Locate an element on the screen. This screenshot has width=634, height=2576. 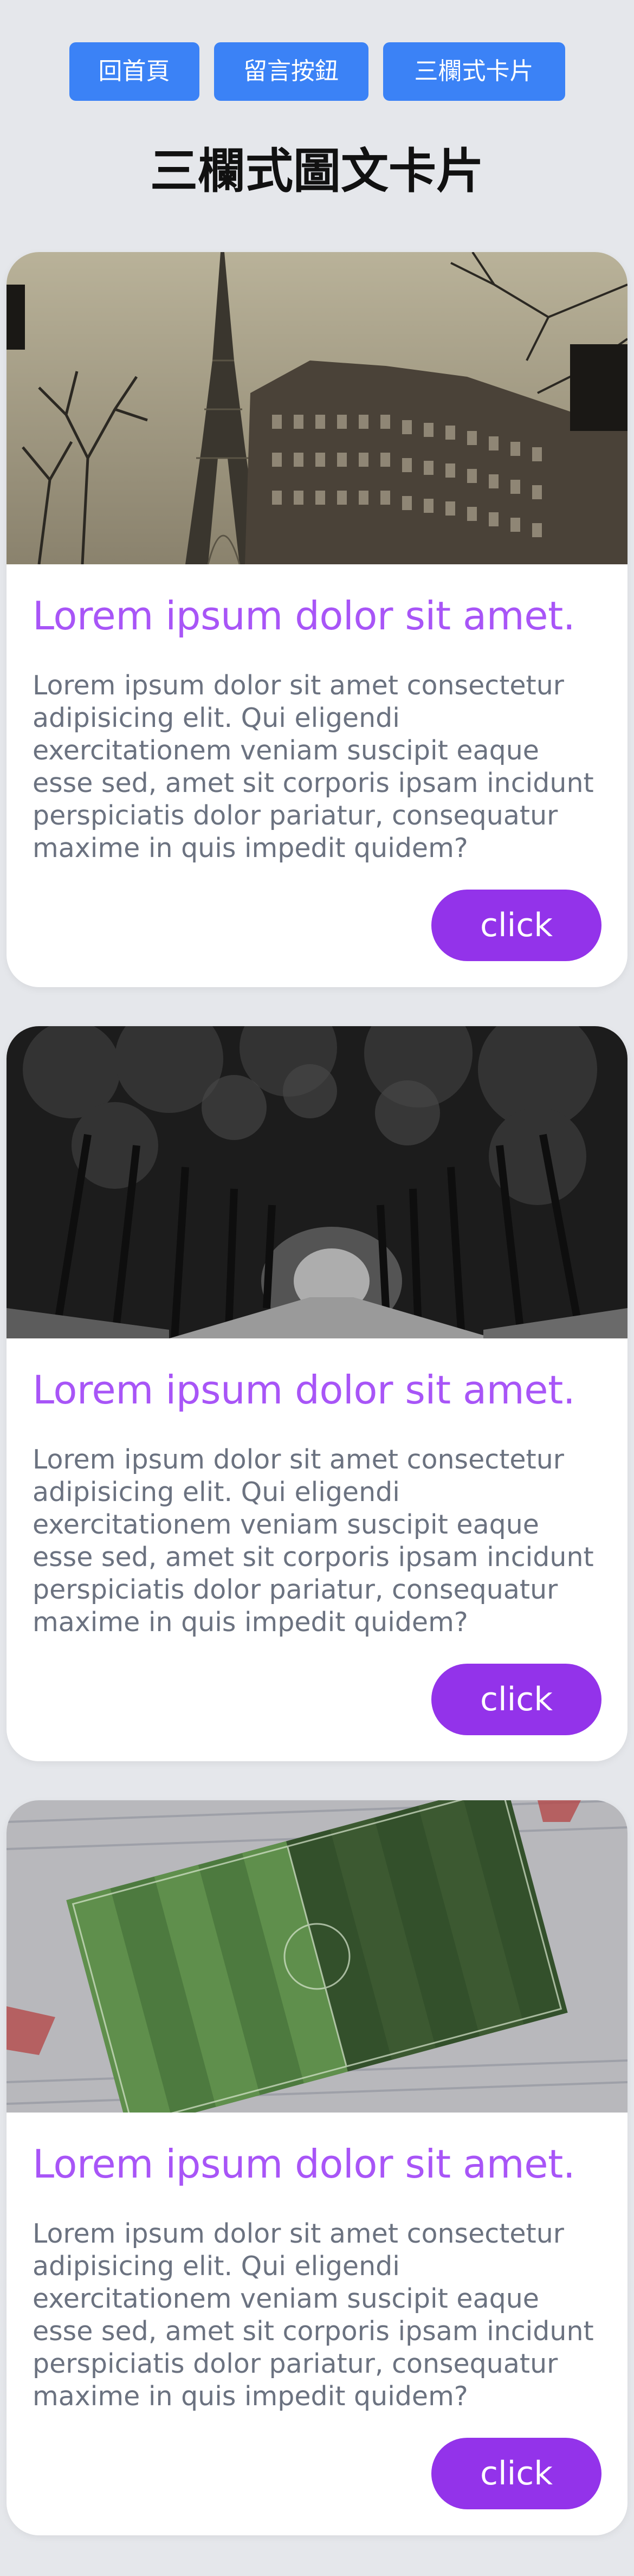
card-image-stadium is located at coordinates (317, 1956).